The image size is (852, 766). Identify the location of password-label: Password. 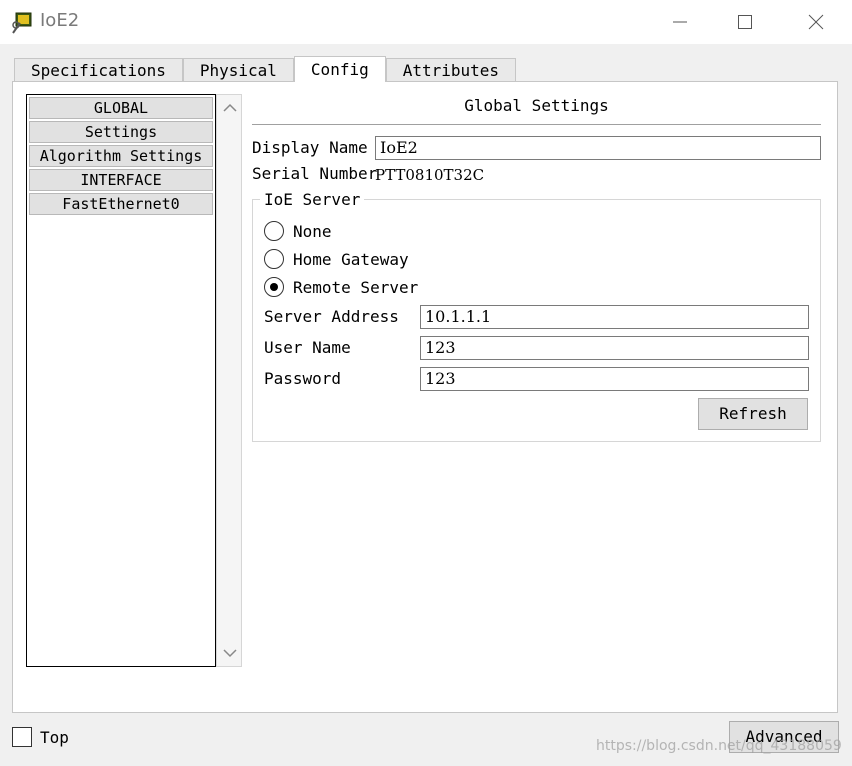
(303, 378).